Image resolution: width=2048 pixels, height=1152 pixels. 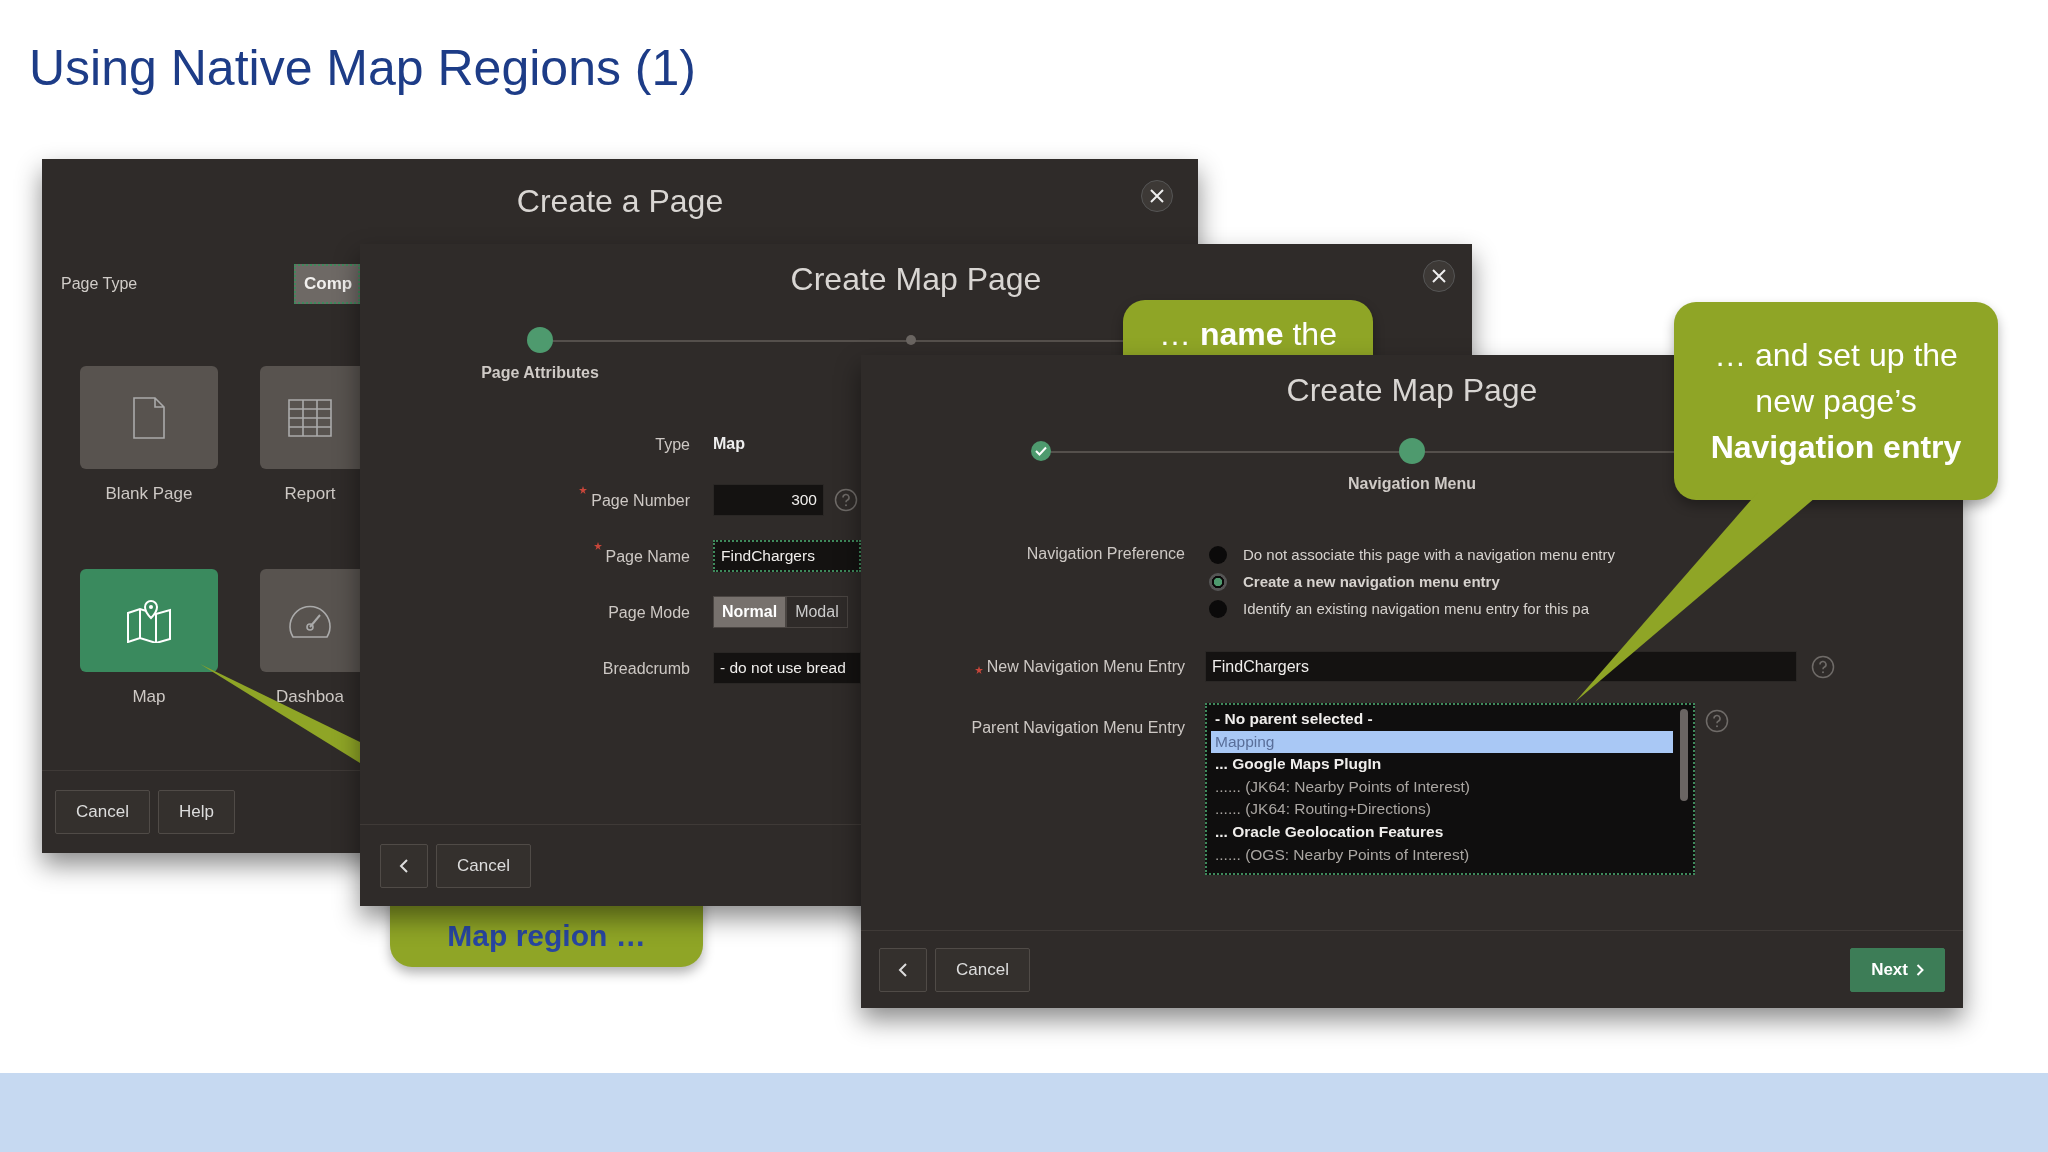 I want to click on completed-step-icon, so click(x=1041, y=451).